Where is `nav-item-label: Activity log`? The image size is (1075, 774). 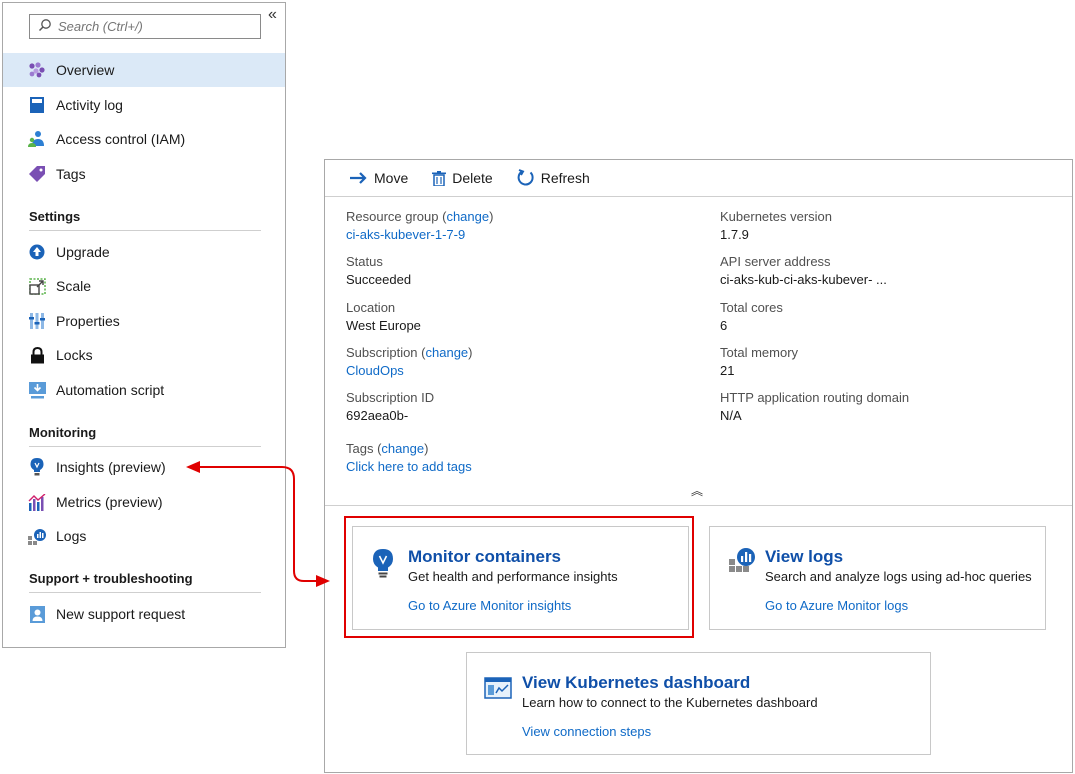
nav-item-label: Activity log is located at coordinates (89, 105).